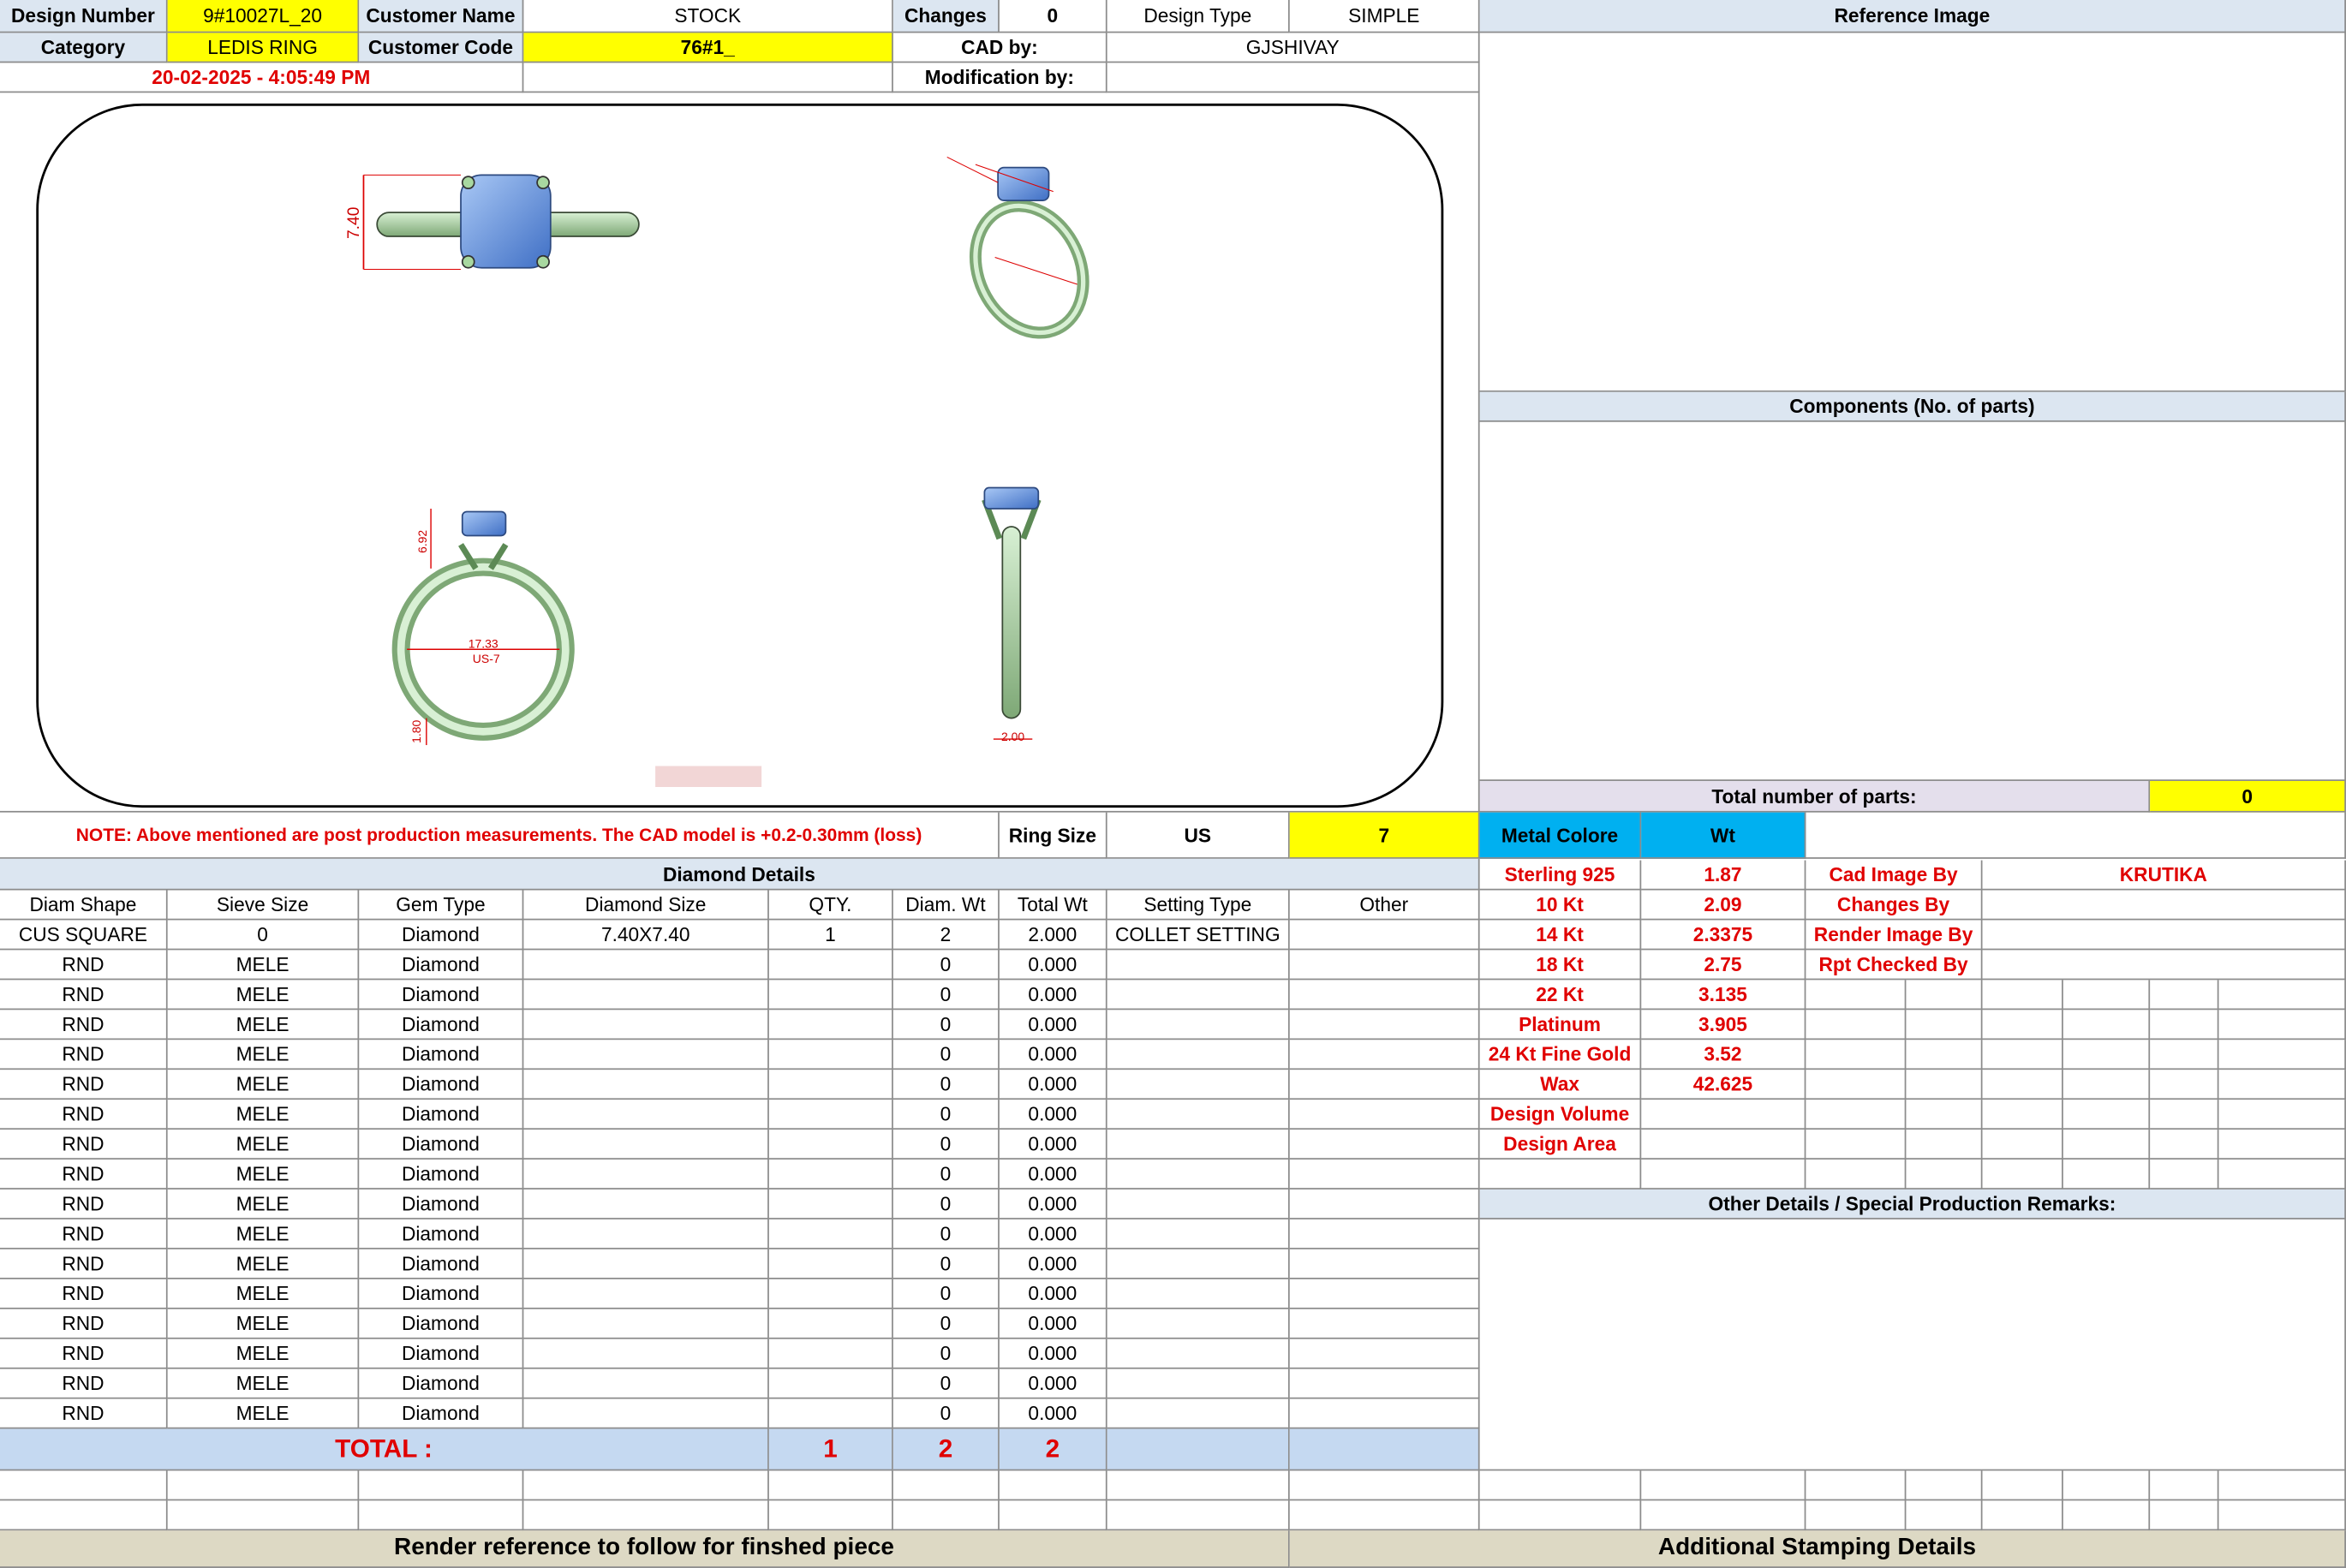 The width and height of the screenshot is (2346, 1568). Describe the element at coordinates (84, 935) in the screenshot. I see `cell-diam-shape: CUS SQUARE` at that location.